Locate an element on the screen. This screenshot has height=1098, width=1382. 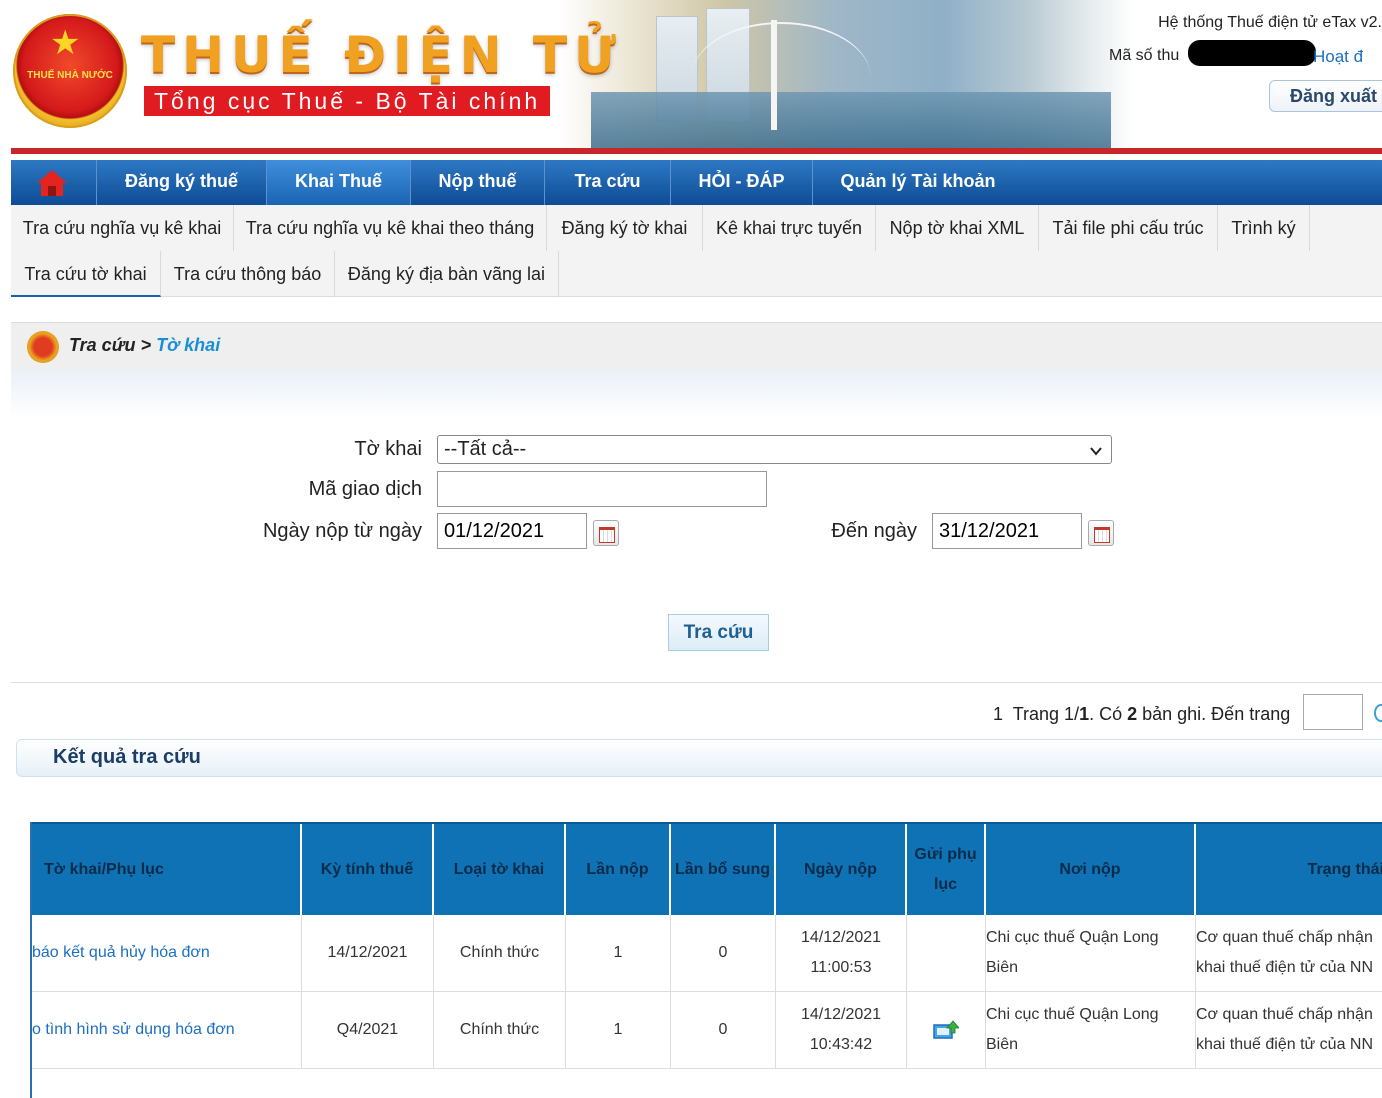
to-date-label: Đến ngày is located at coordinates (874, 531).